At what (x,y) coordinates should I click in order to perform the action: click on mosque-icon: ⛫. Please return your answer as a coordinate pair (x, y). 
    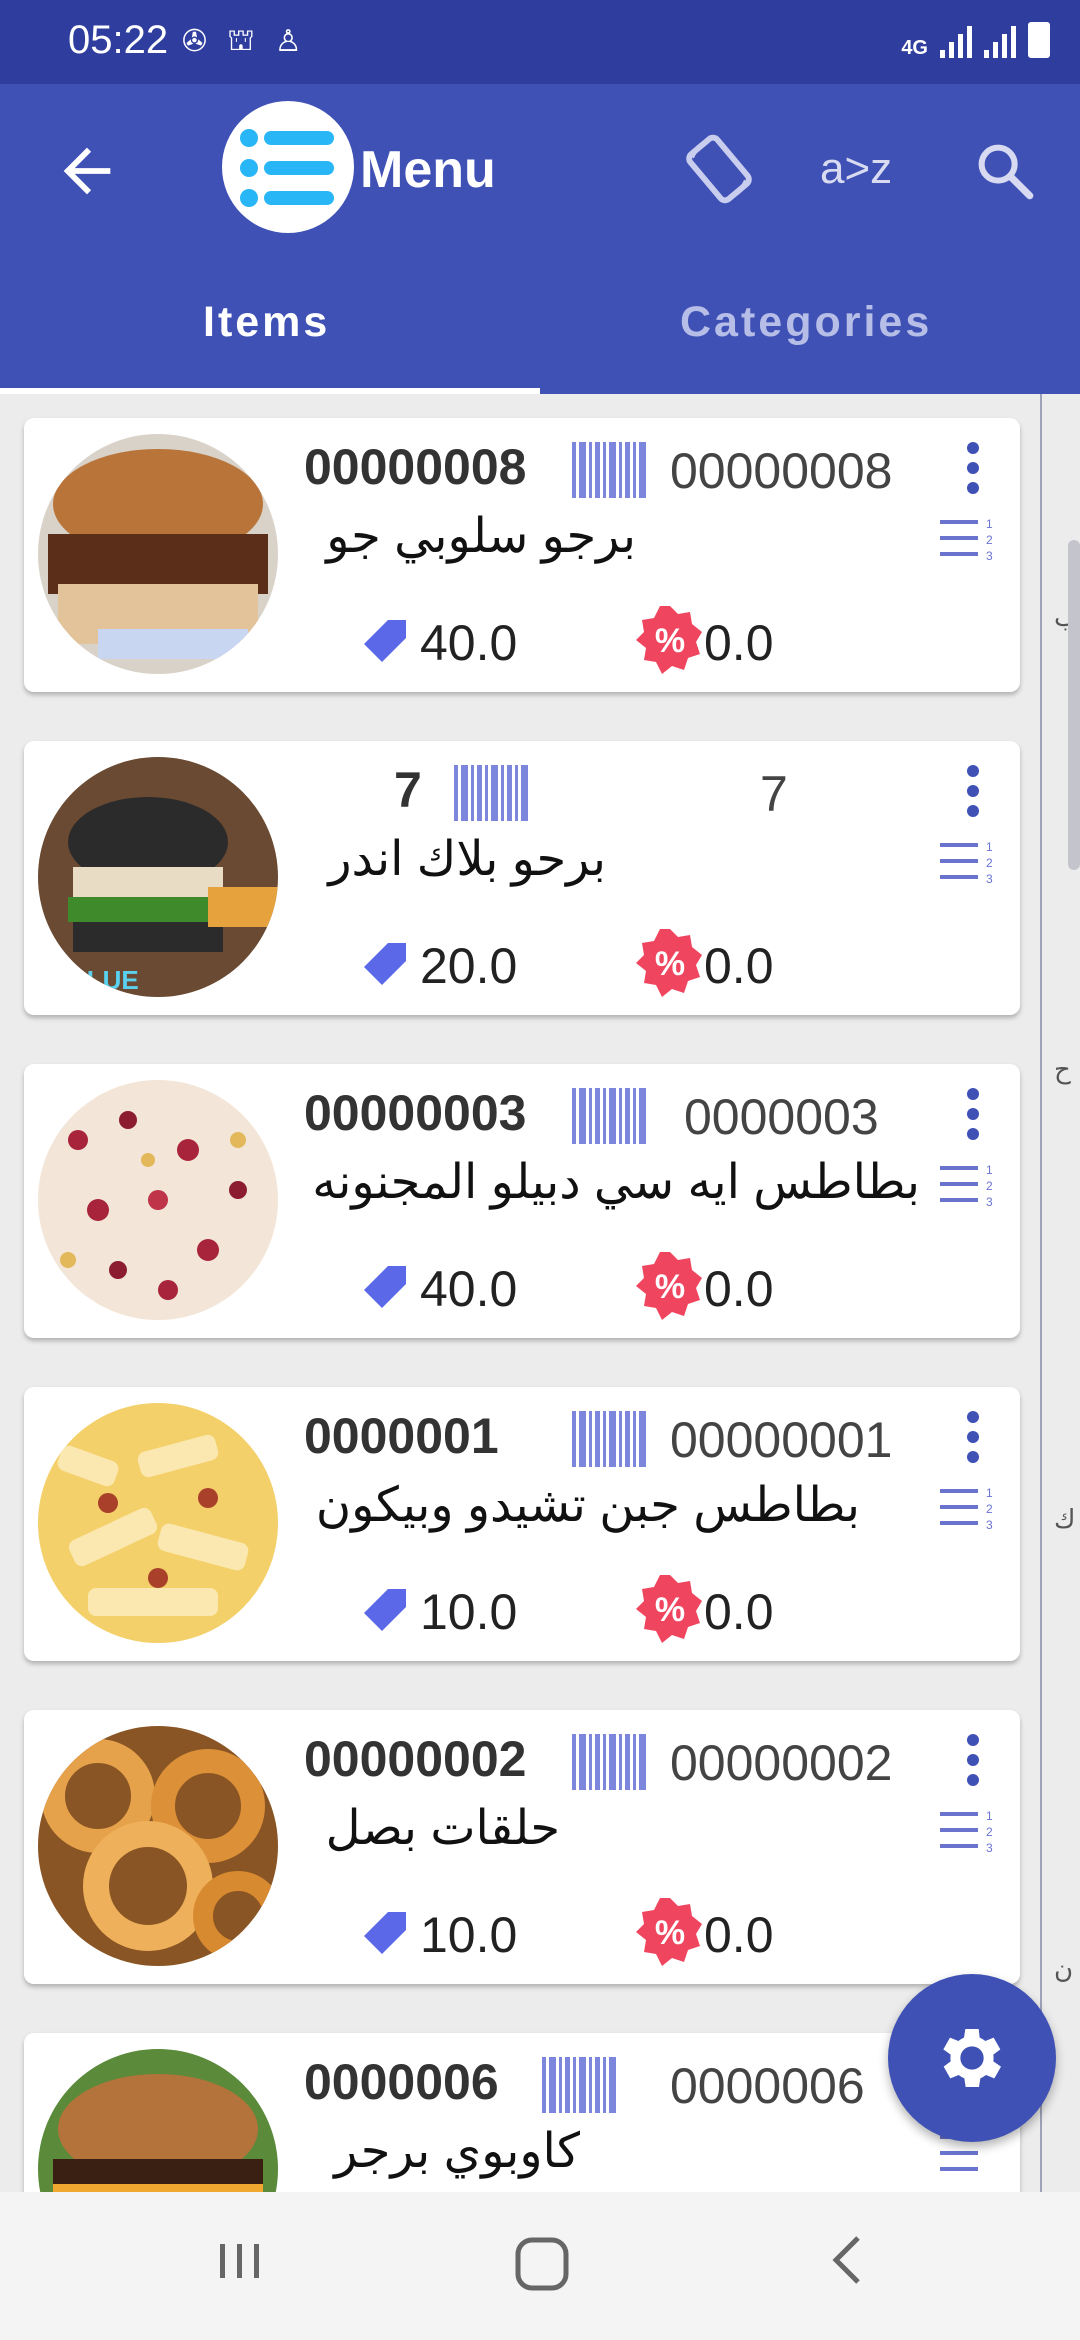
    Looking at the image, I should click on (241, 40).